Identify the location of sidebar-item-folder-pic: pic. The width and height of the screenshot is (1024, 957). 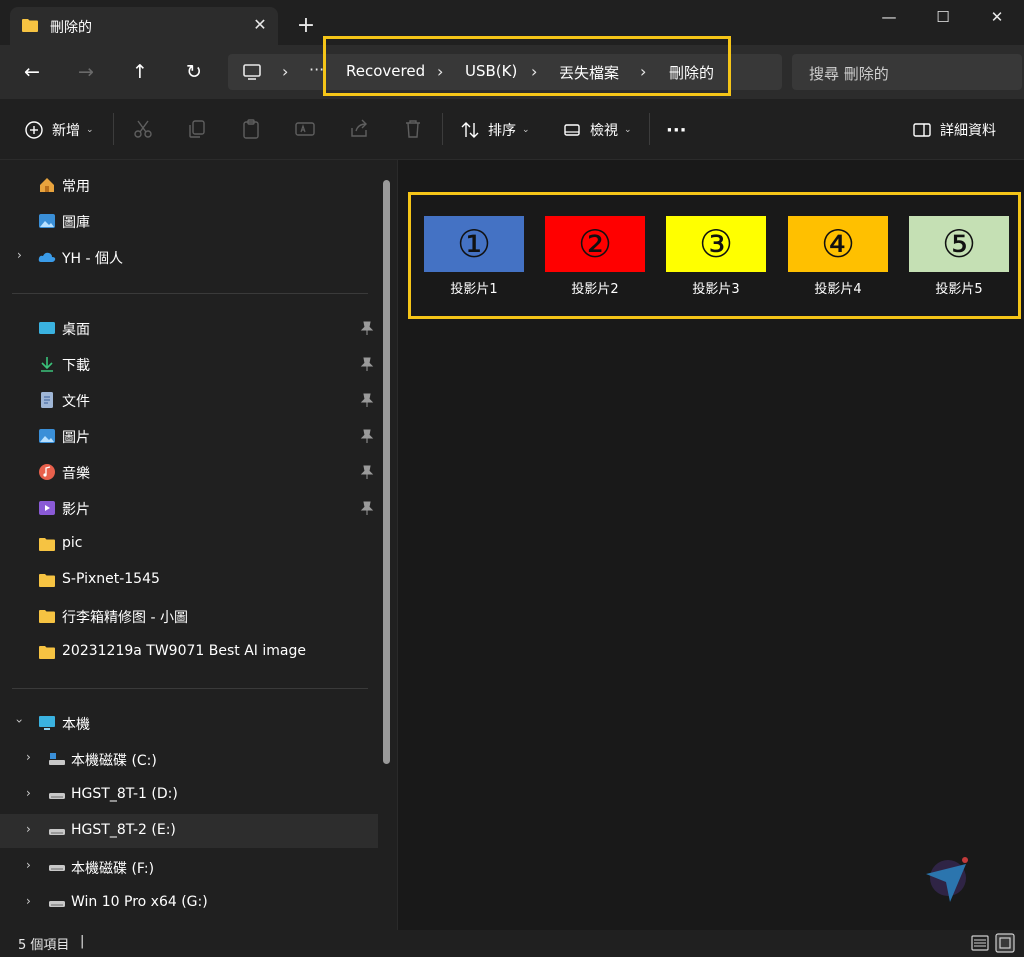
(189, 544).